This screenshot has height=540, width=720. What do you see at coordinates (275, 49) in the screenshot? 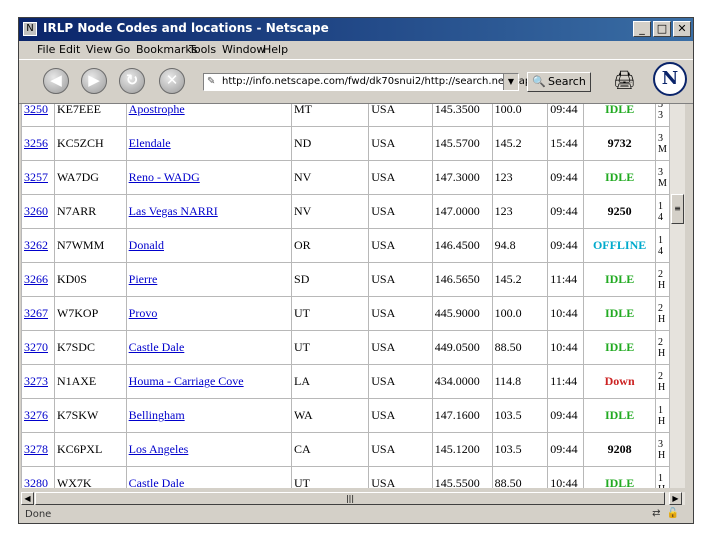
I see `menu-help: Help` at bounding box center [275, 49].